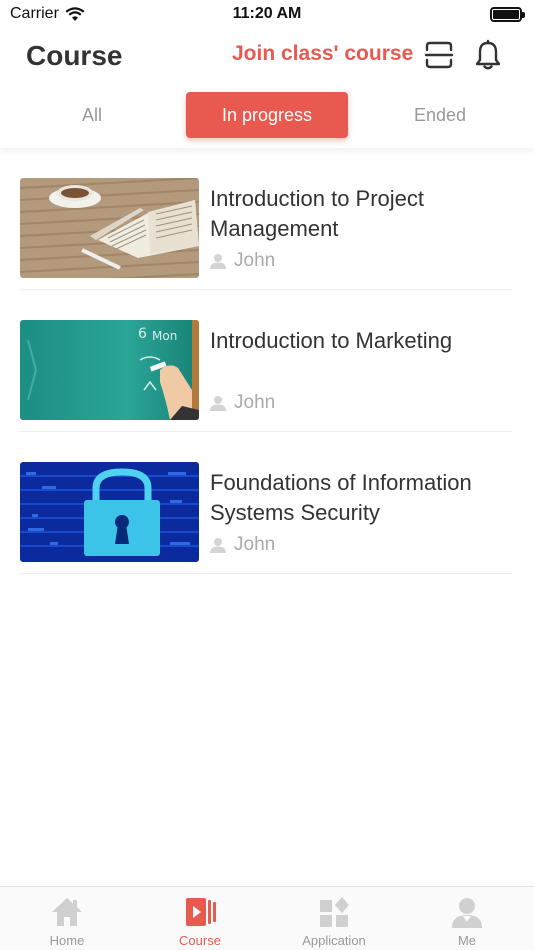 The image size is (534, 950). Describe the element at coordinates (507, 14) in the screenshot. I see `battery-icon` at that location.